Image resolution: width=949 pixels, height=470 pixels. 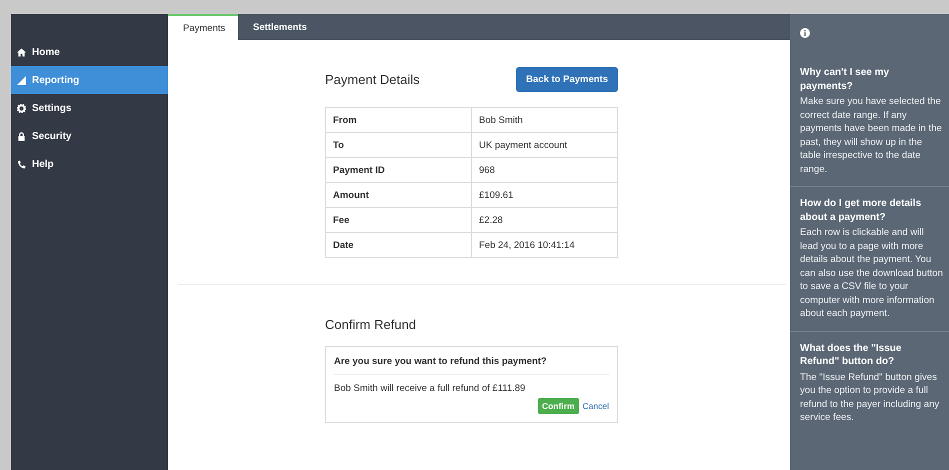 I want to click on lock-icon, so click(x=21, y=136).